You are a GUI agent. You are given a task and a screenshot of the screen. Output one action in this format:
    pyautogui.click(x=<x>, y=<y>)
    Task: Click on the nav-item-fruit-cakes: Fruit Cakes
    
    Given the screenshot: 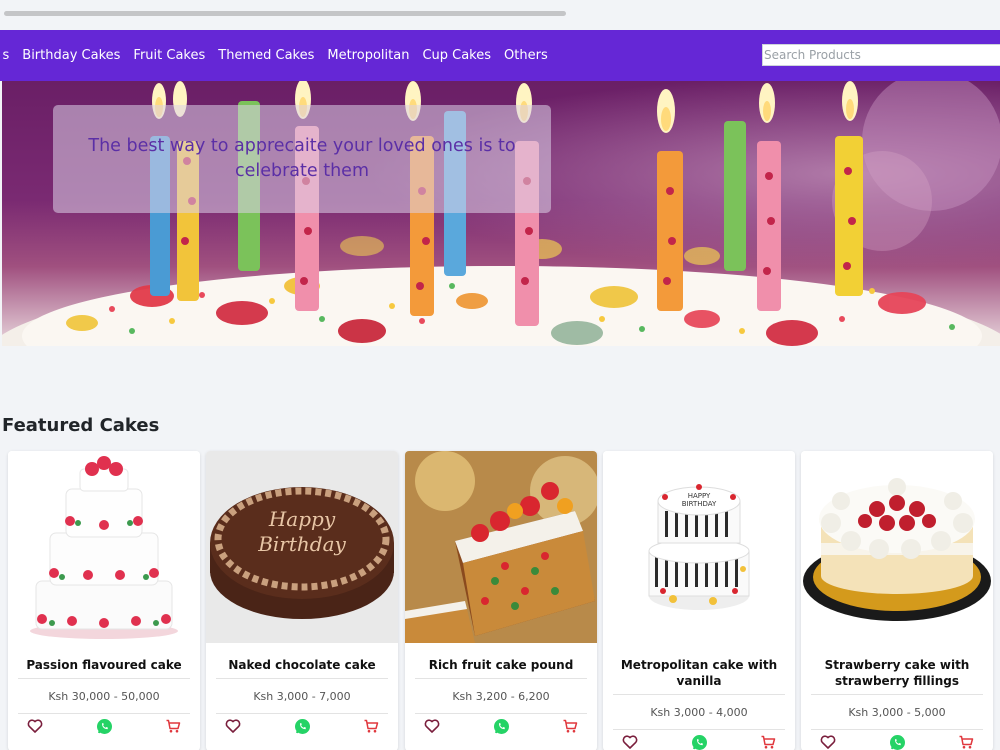 What is the action you would take?
    pyautogui.click(x=169, y=55)
    